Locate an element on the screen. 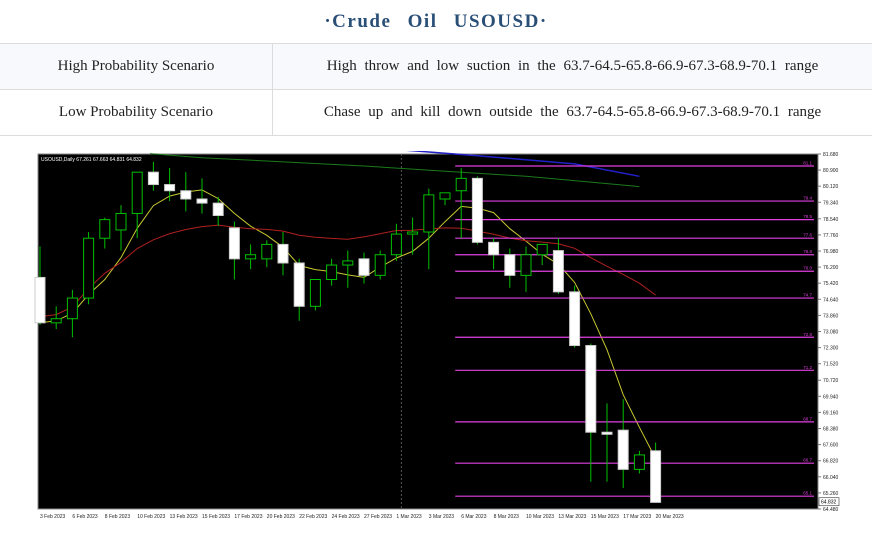  x-tick-label: 20 Feb 2023 is located at coordinates (281, 517).